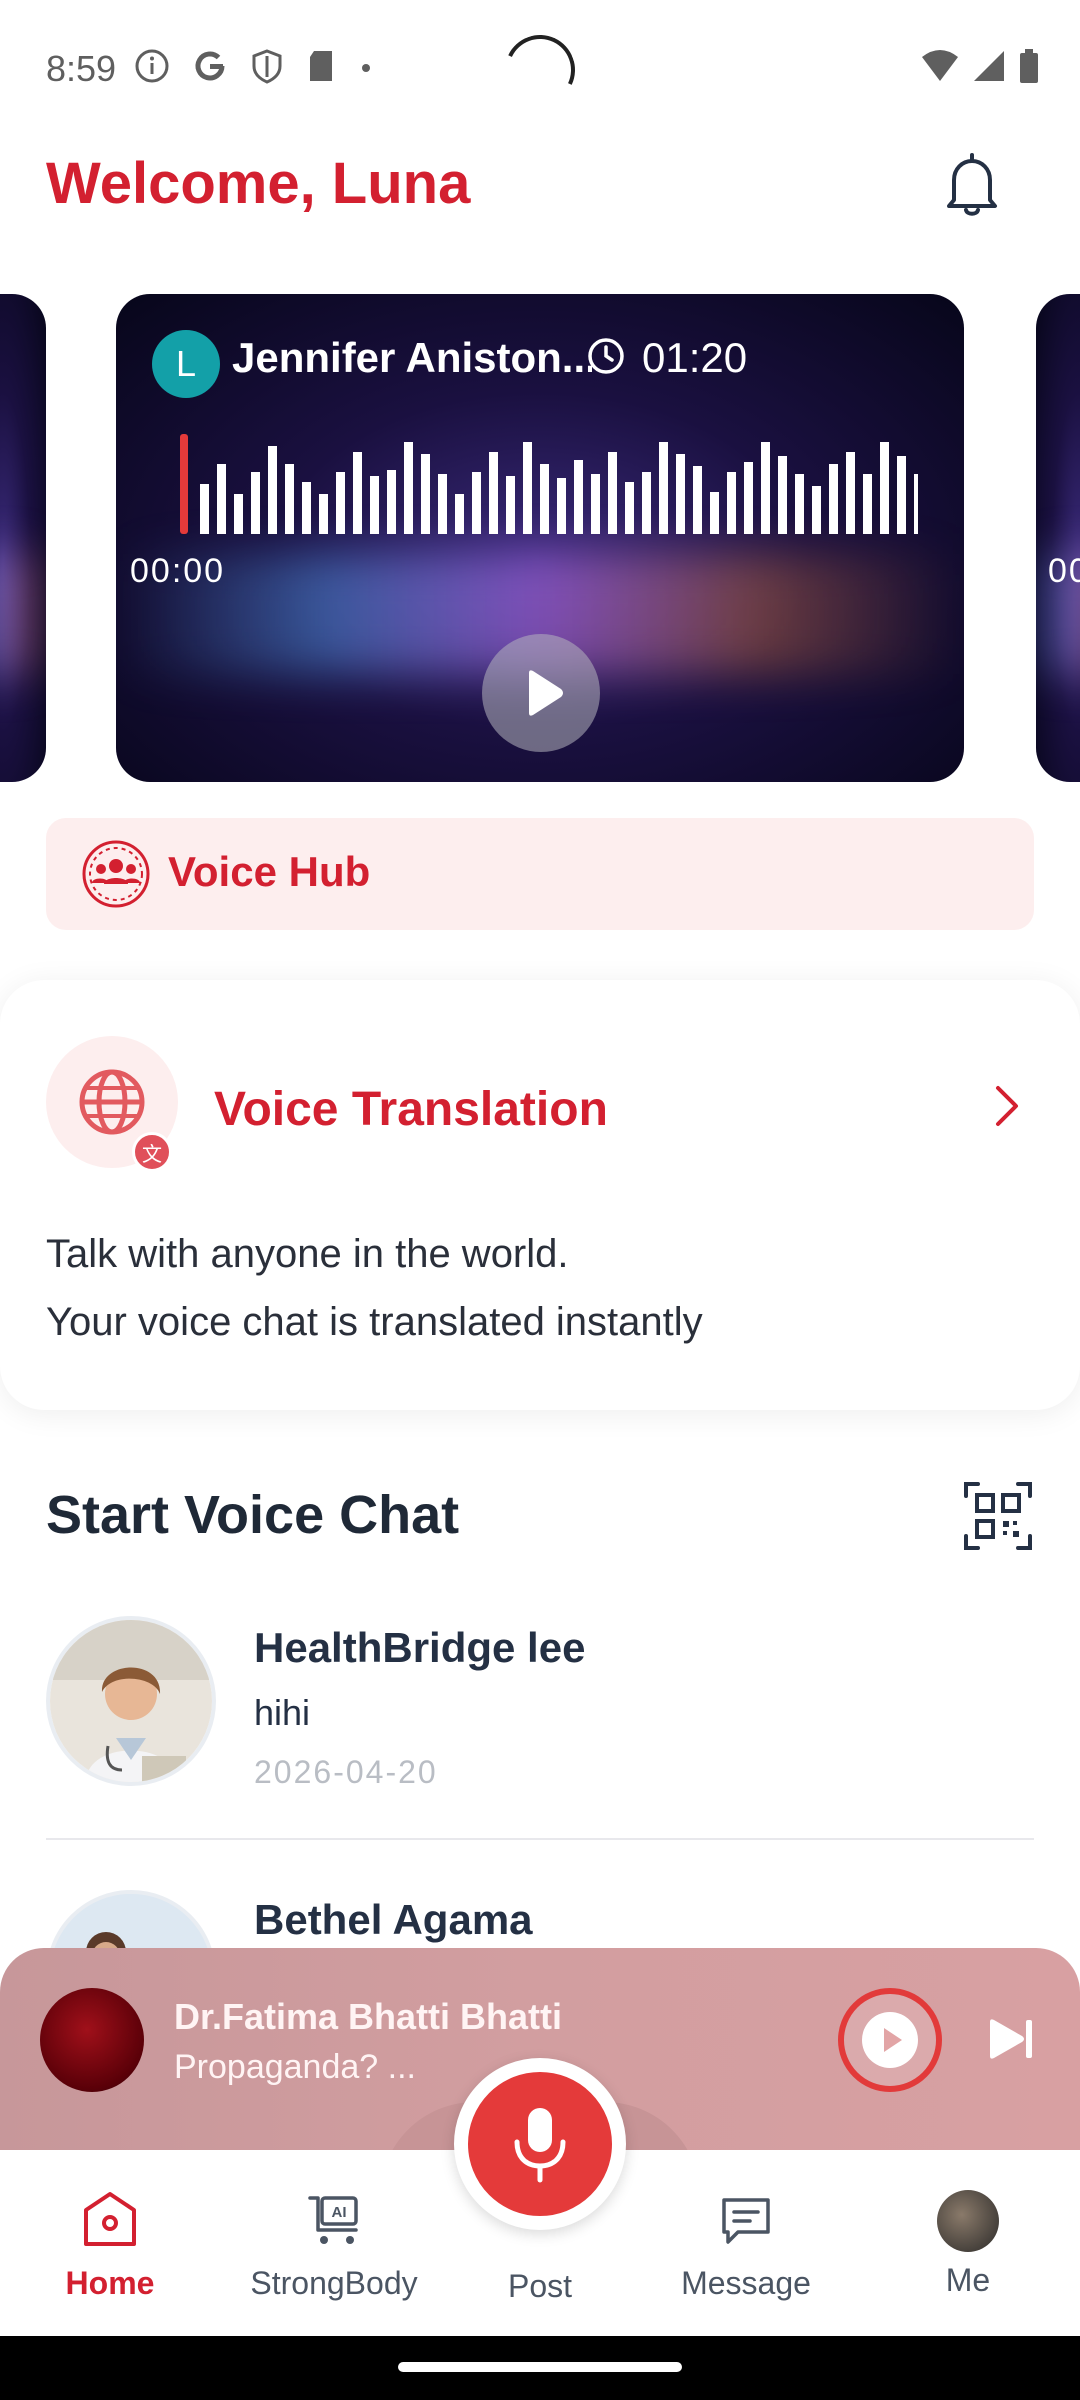 The height and width of the screenshot is (2400, 1080). I want to click on status-bar: 8:59, so click(540, 70).